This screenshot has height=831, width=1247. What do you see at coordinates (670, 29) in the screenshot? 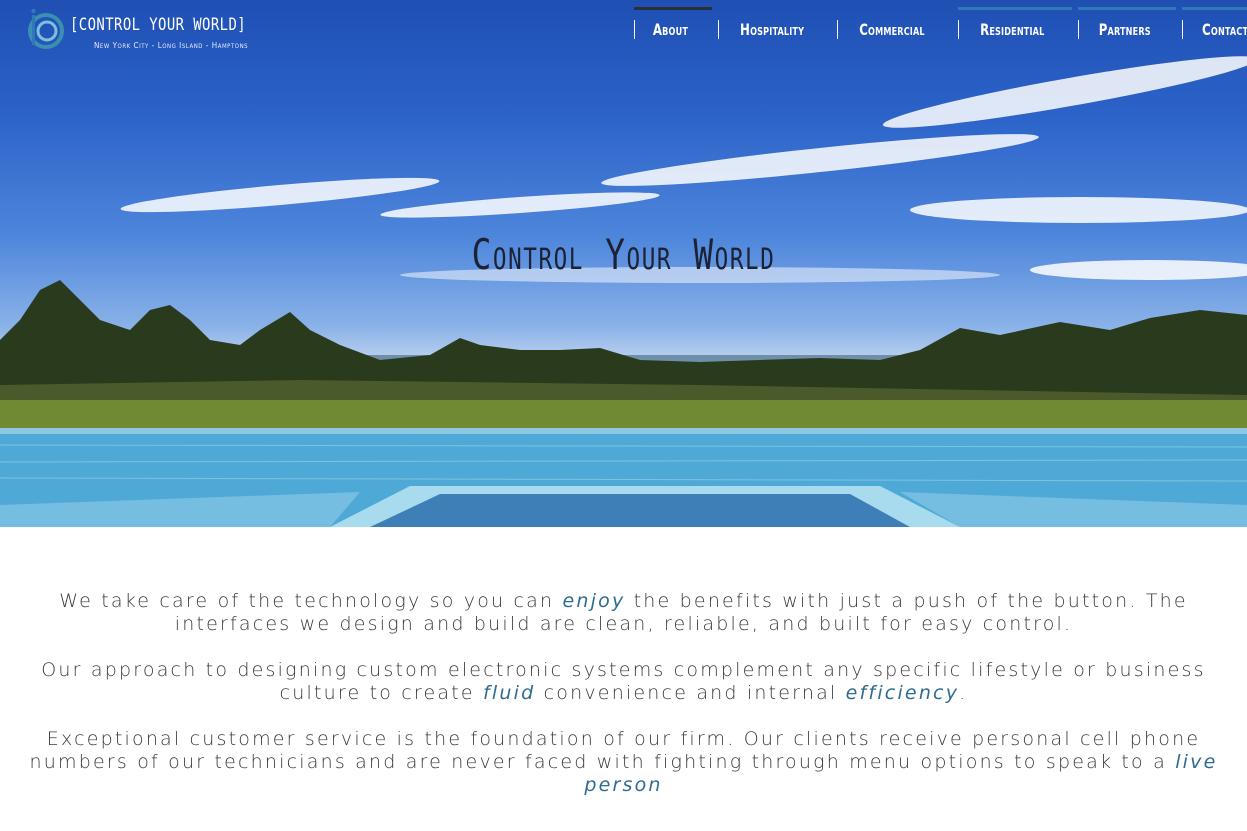
I see `nav-label: About` at bounding box center [670, 29].